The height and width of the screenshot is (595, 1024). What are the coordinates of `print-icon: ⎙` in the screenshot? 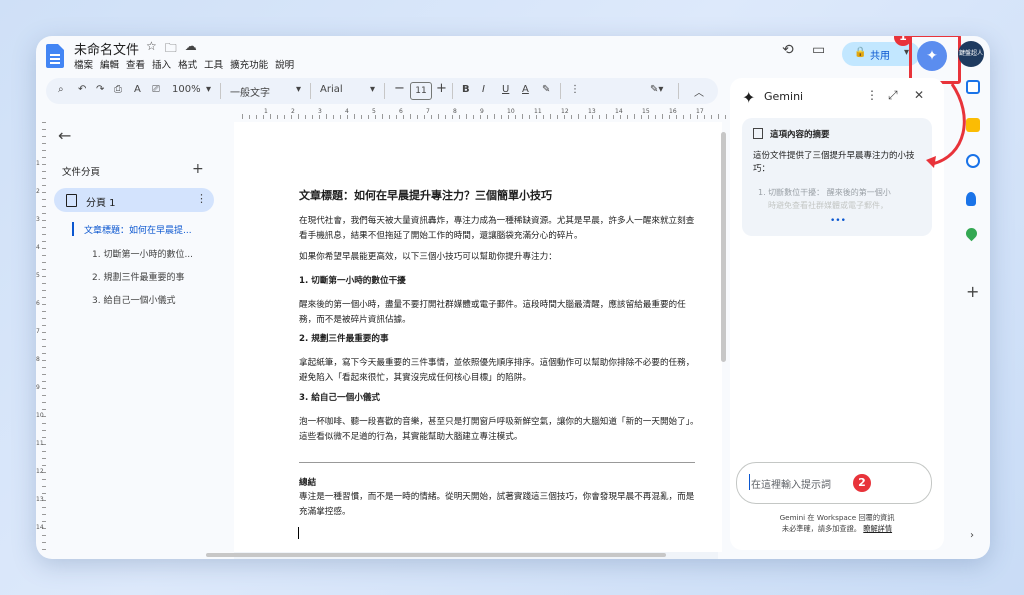 It's located at (118, 89).